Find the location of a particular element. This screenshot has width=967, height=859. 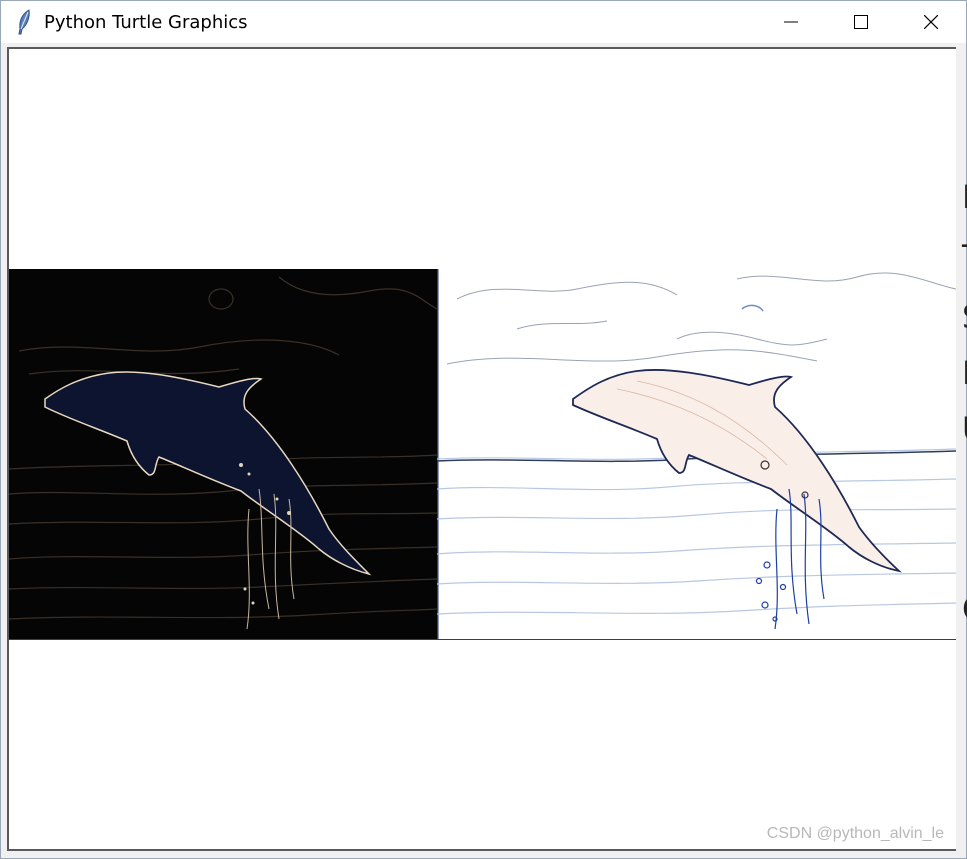

close-button is located at coordinates (931, 22).